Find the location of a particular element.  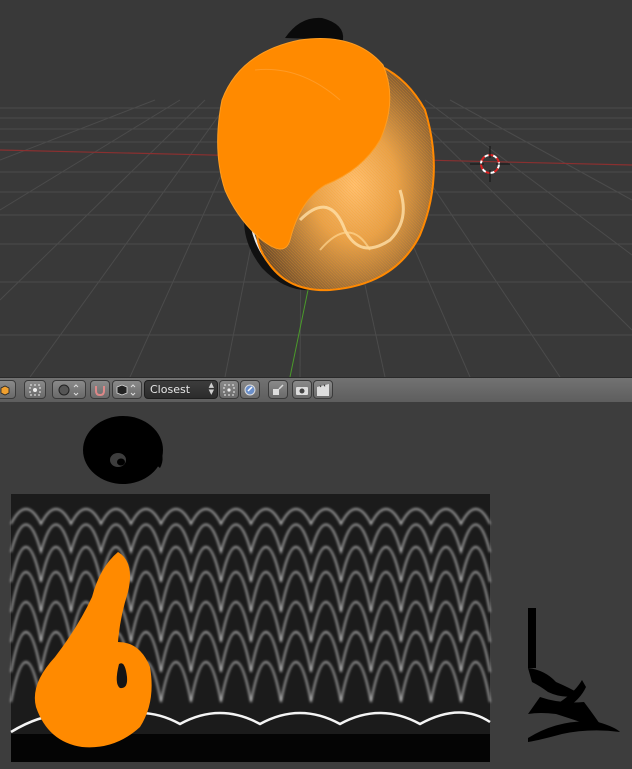

snap-toggle-button is located at coordinates (100, 389).